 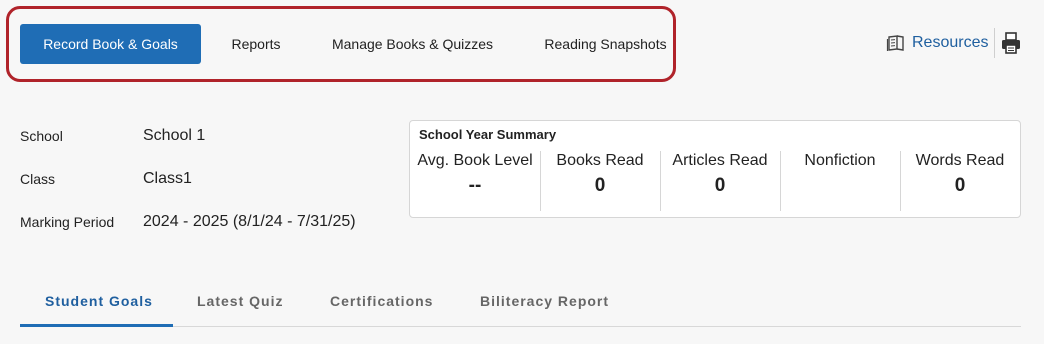 I want to click on subtab-biliteracy-report: Biliteracy Report, so click(x=544, y=301).